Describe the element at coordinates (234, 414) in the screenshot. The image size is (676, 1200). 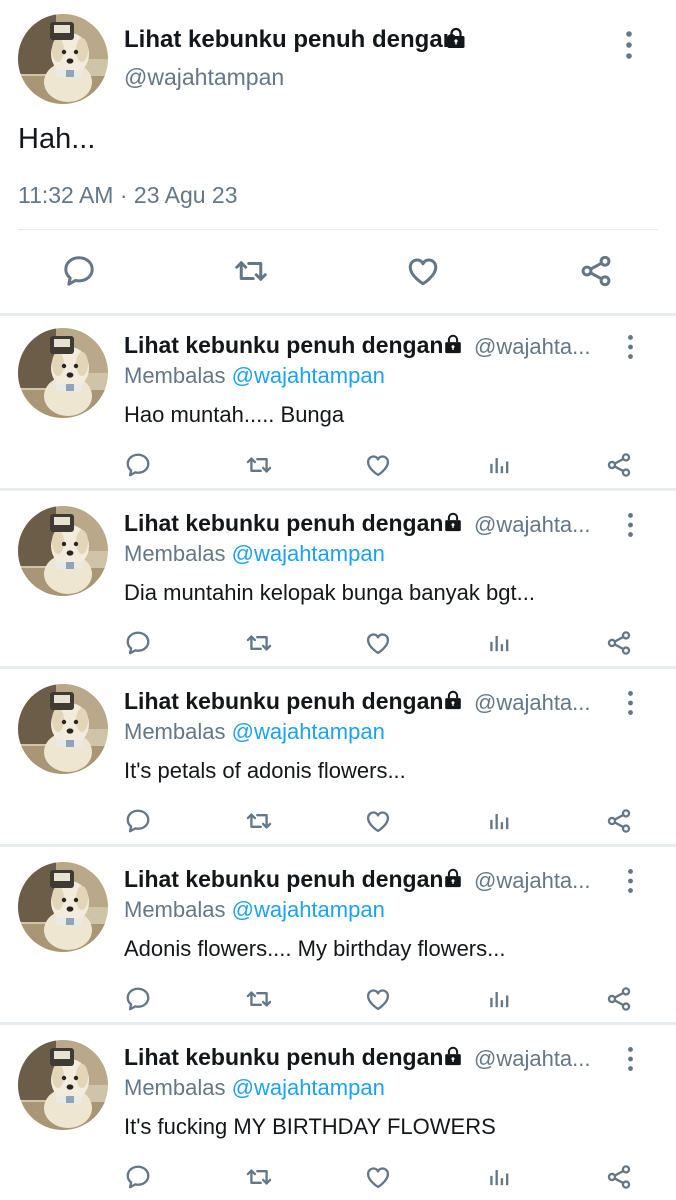
I see `tweet-text: Hao muntah..... Bunga` at that location.